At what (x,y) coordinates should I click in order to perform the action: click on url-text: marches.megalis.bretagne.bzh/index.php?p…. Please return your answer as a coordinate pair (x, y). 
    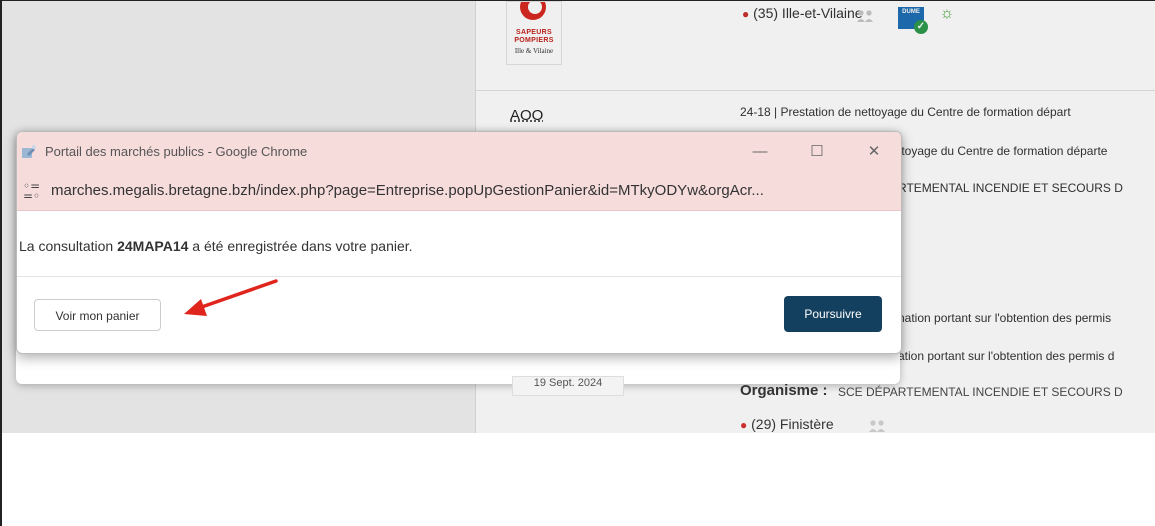
    Looking at the image, I should click on (407, 190).